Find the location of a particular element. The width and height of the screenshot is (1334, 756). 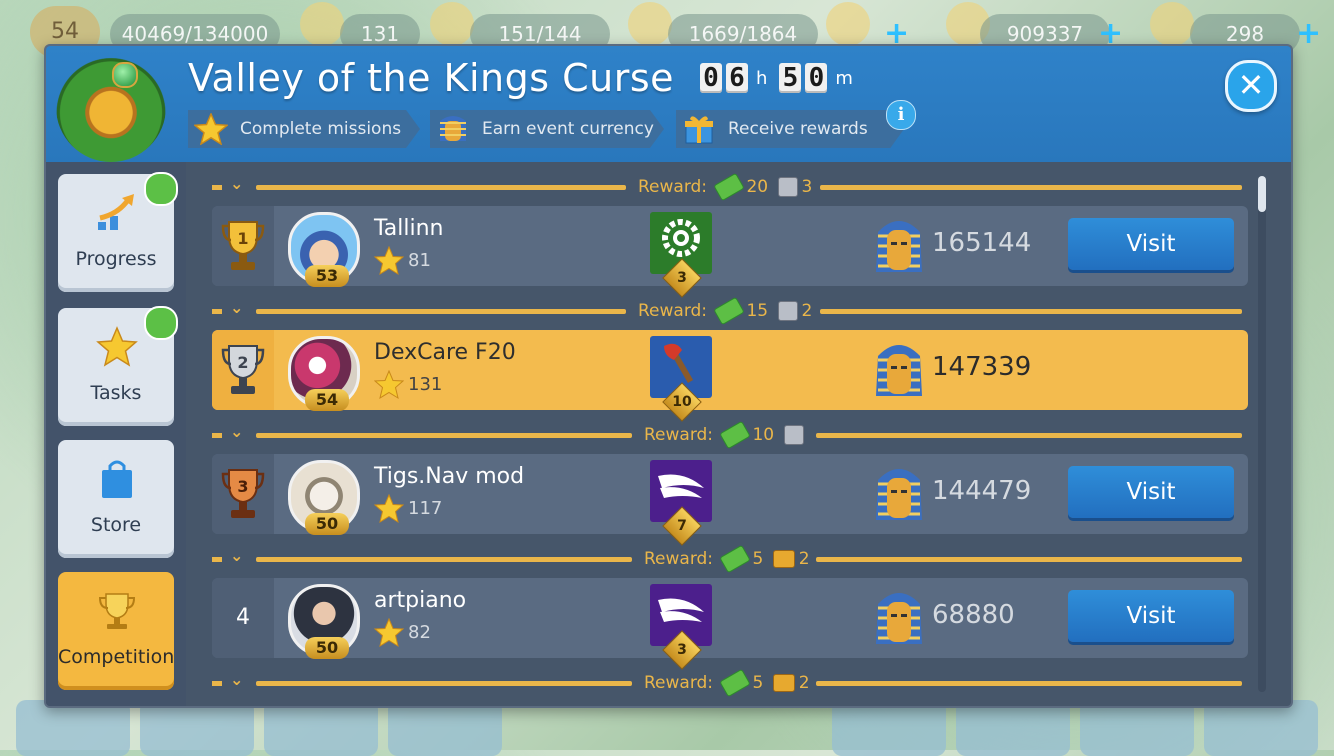

leaderboard-row-self: 2 54 DexCare F20 131 10 147339 is located at coordinates (730, 376).